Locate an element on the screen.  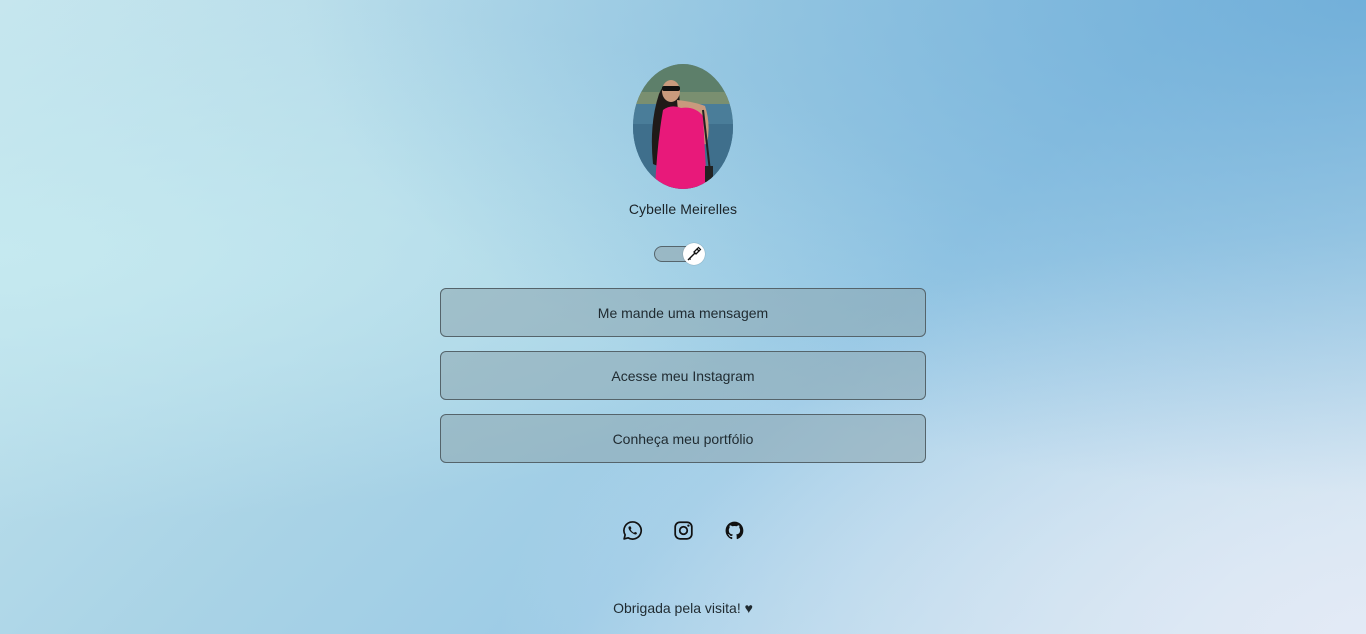
profile-name: Cybelle Meirelles is located at coordinates (683, 209).